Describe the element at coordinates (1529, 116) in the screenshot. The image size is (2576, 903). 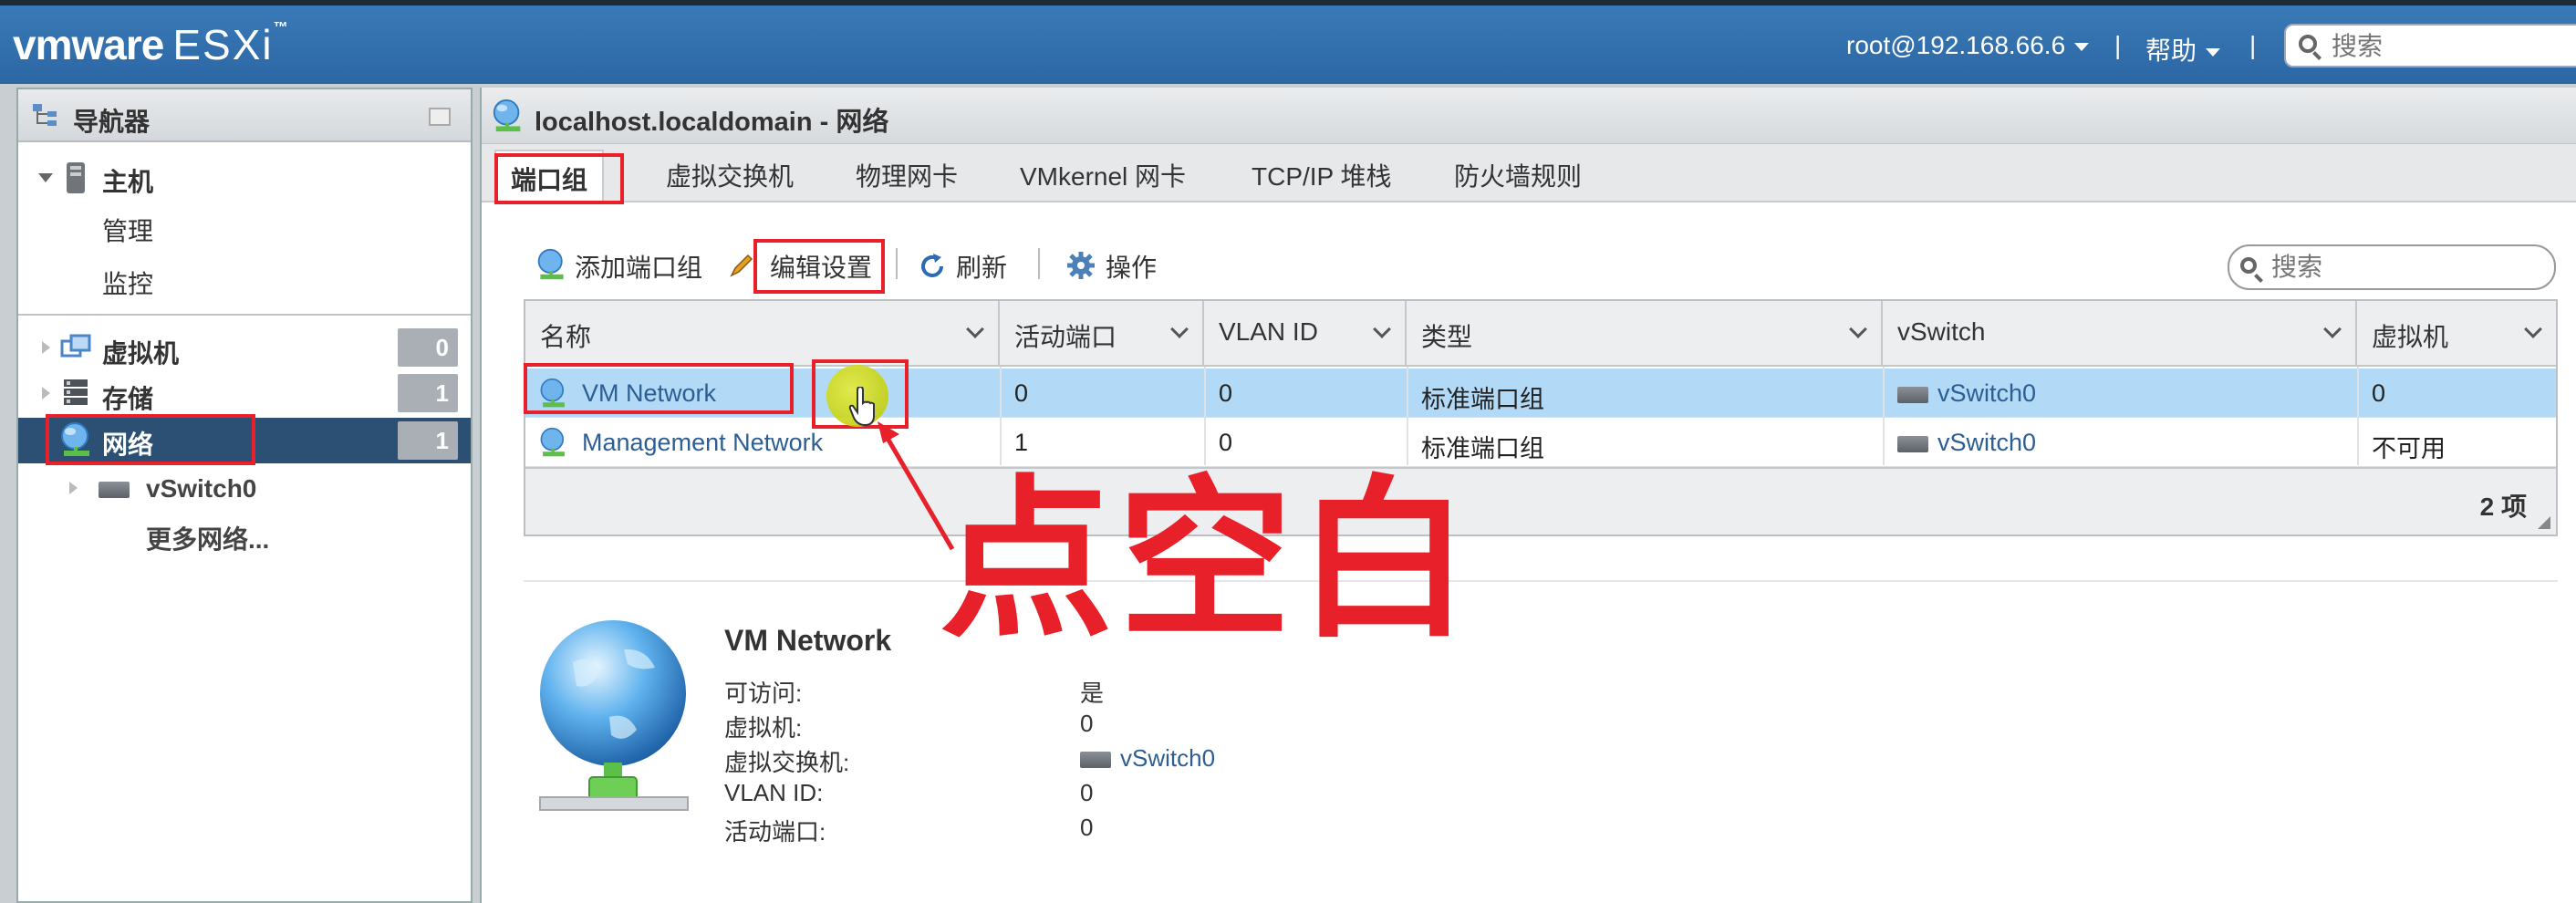
I see `main-header: localhost.localdomain - 网络` at that location.